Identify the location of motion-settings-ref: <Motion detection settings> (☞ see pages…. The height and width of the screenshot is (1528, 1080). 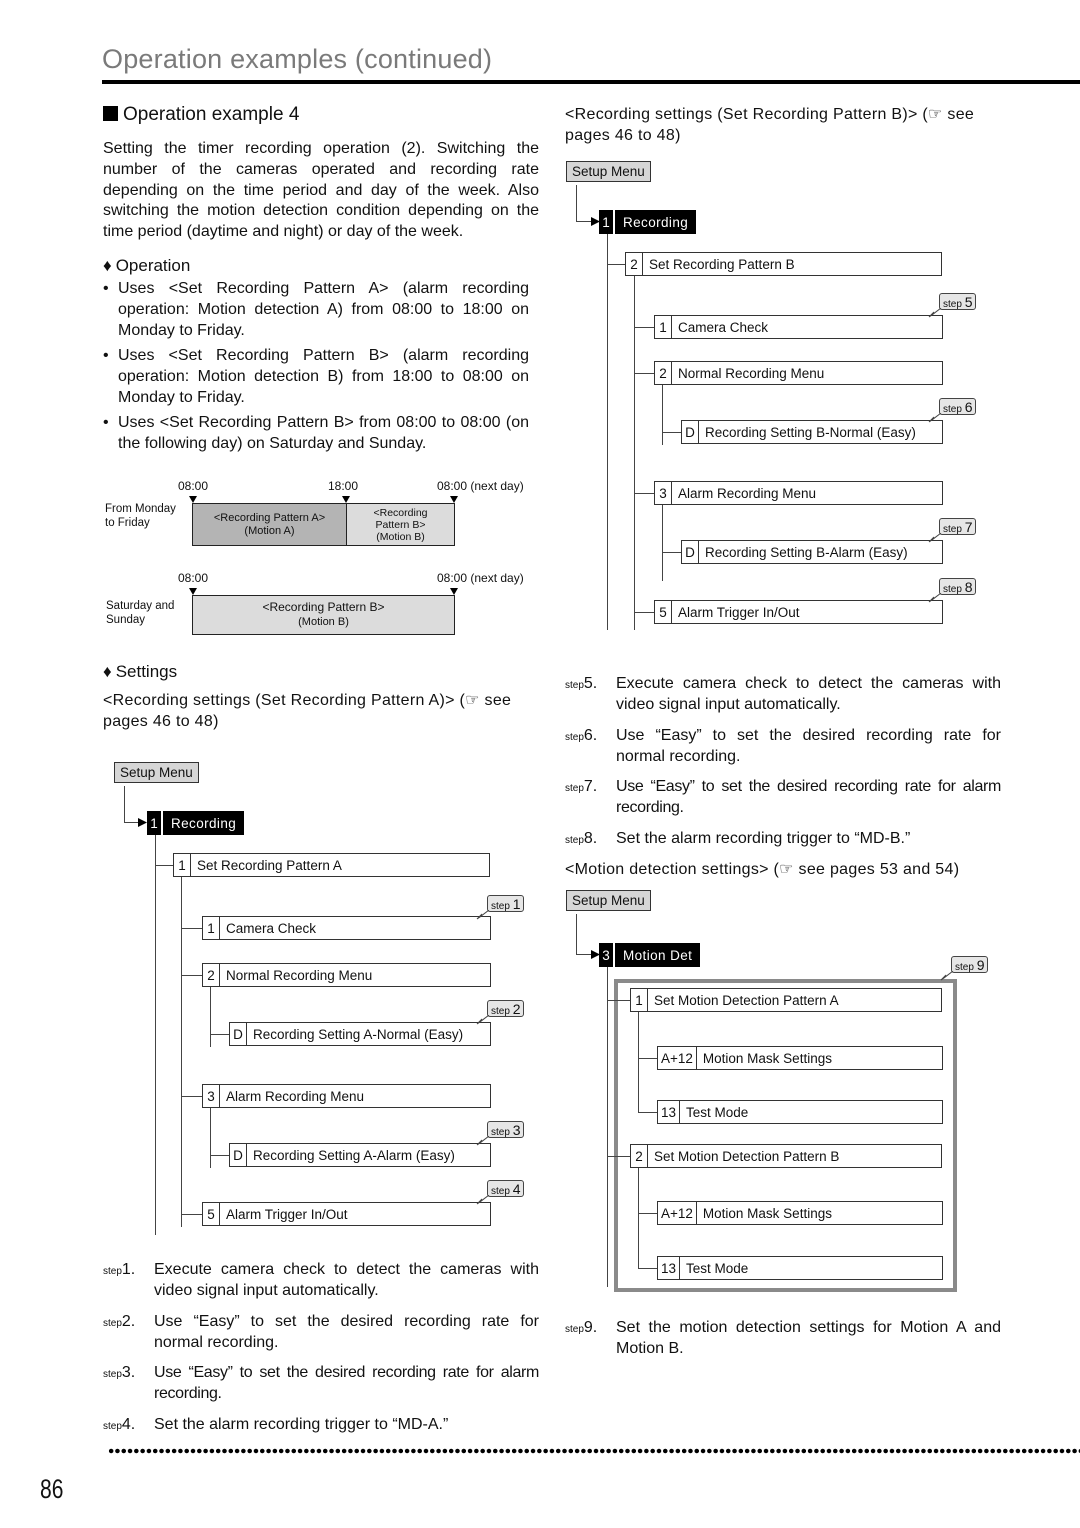
(762, 869).